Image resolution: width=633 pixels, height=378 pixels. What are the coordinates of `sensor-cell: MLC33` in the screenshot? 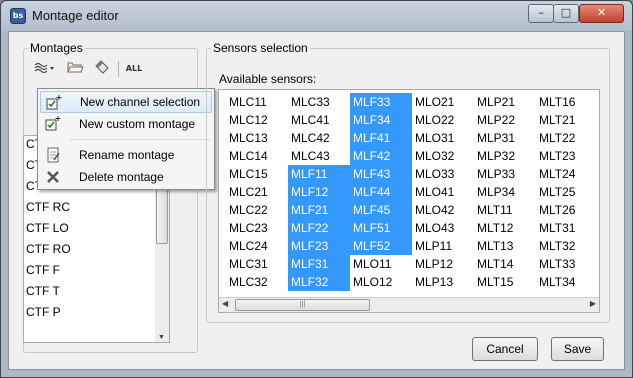 It's located at (319, 102).